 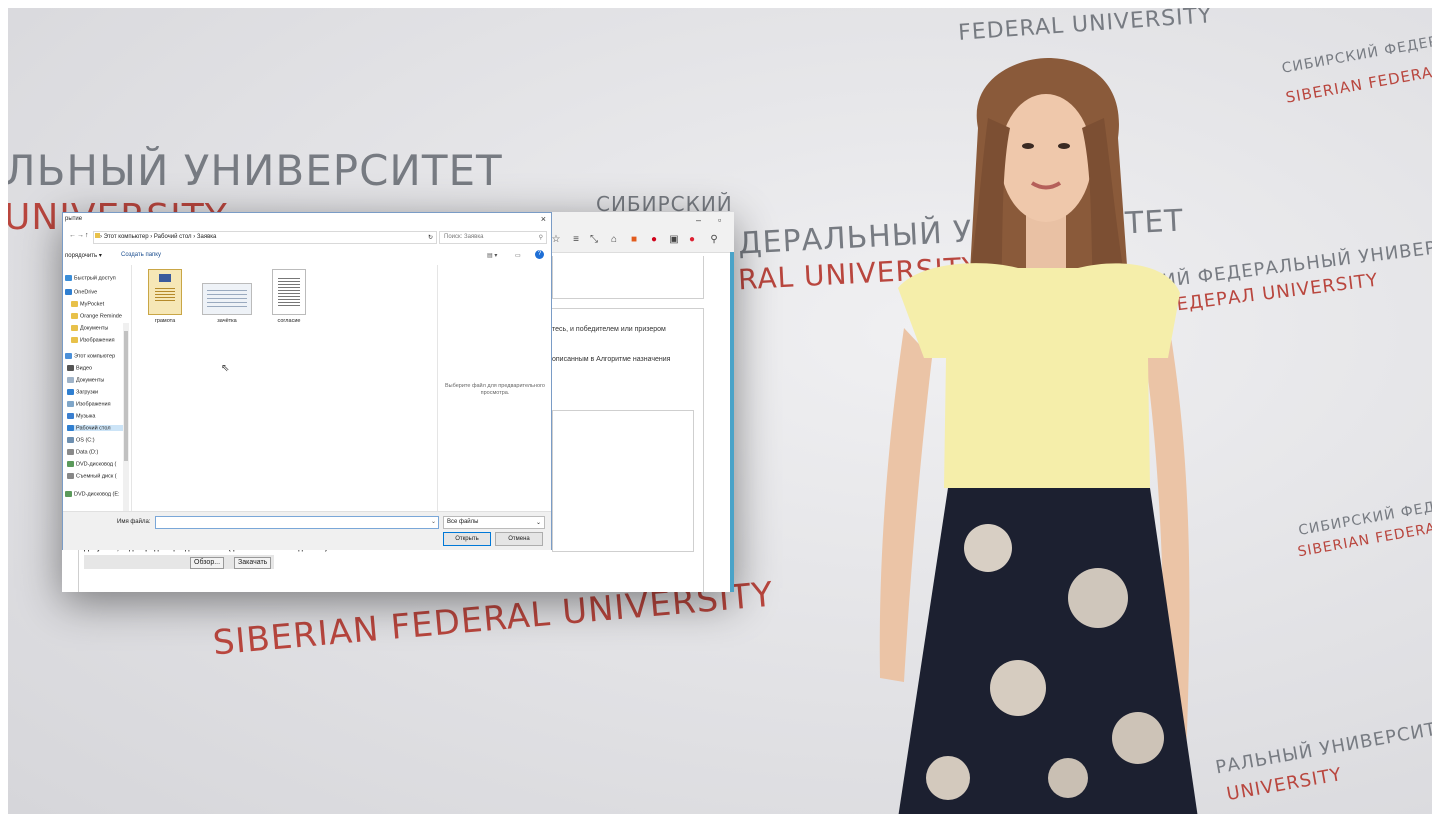 I want to click on view-options-icon: ▤ ▾, so click(x=492, y=255).